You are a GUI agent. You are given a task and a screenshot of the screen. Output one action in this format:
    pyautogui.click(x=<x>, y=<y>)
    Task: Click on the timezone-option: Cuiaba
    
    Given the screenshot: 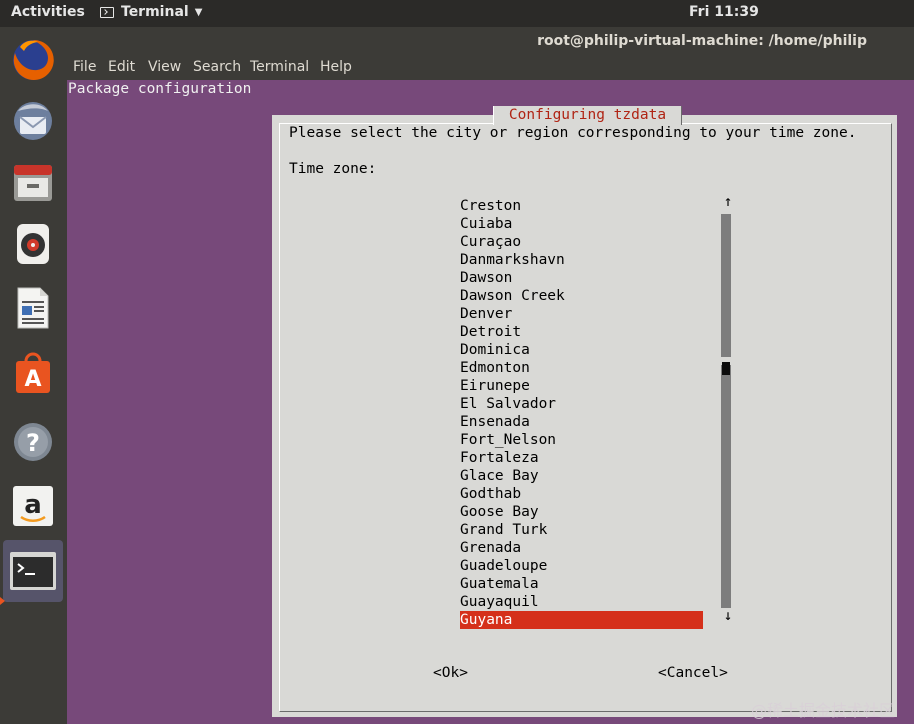 What is the action you would take?
    pyautogui.click(x=581, y=224)
    